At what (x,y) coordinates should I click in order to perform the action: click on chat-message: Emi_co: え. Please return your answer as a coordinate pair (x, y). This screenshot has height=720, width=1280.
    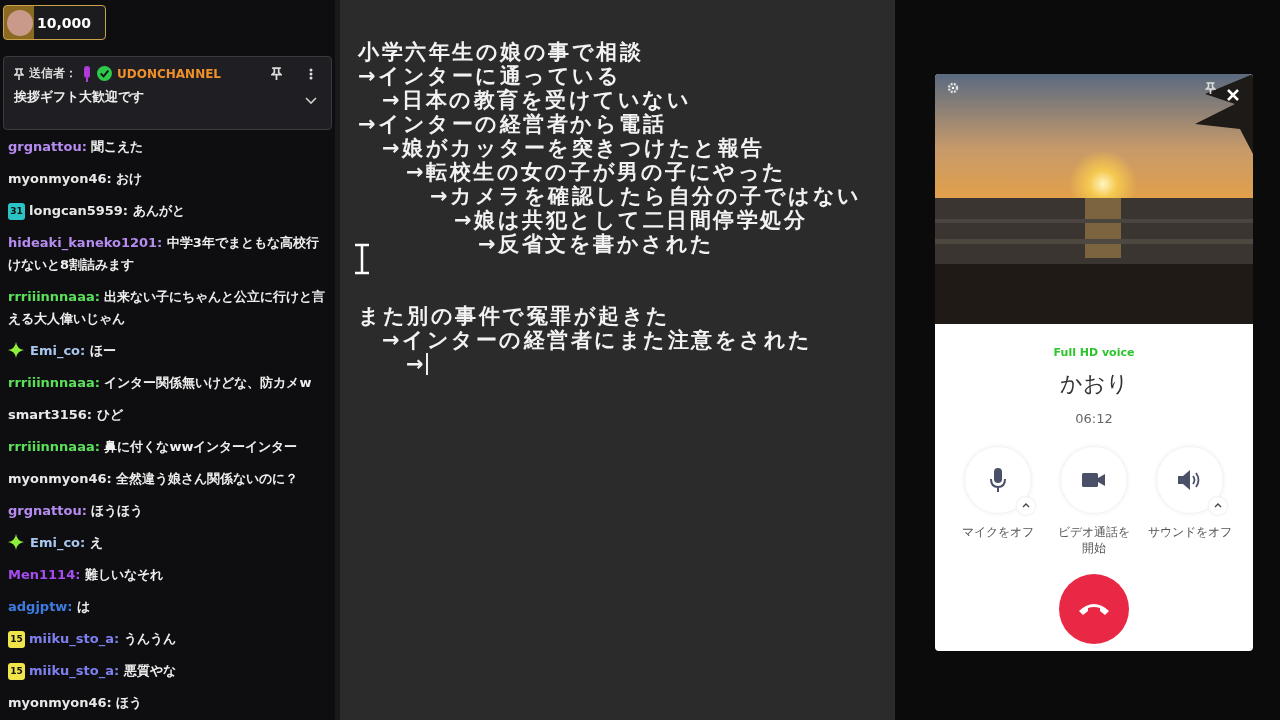
    Looking at the image, I should click on (167, 543).